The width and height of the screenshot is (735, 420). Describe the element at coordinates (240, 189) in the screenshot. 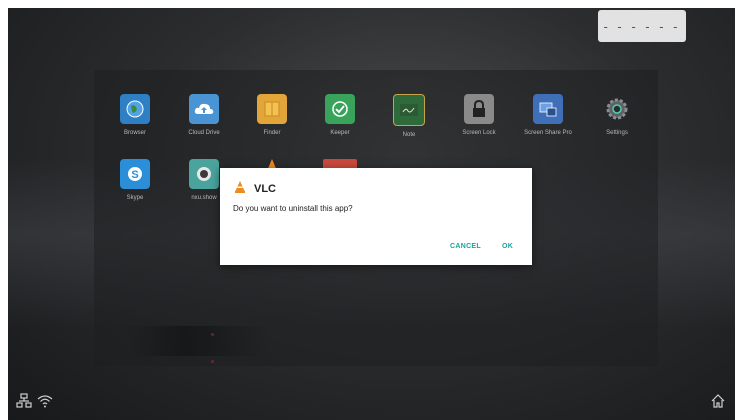

I see `vlc-cone-icon` at that location.